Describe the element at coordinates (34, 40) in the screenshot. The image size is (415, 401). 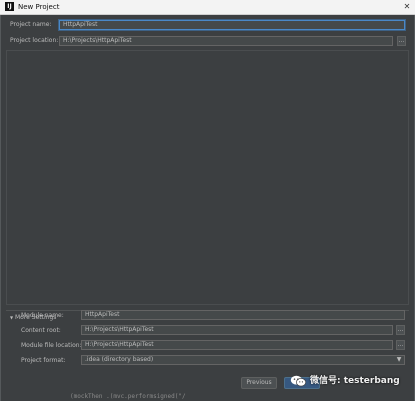
I see `project-location-label: Project location:` at that location.